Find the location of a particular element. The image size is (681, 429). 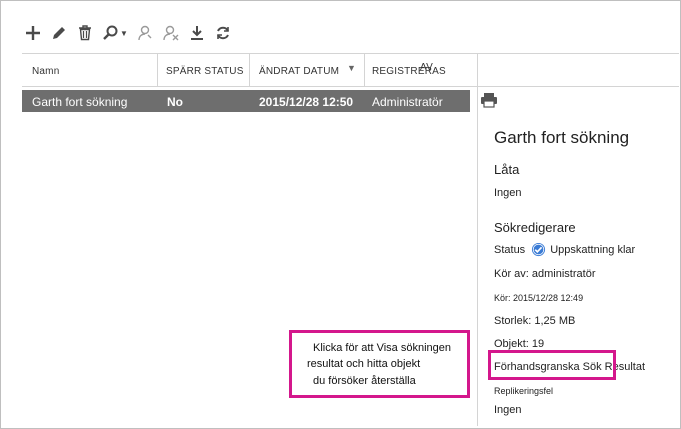

toolbar: ▼ is located at coordinates (130, 33).